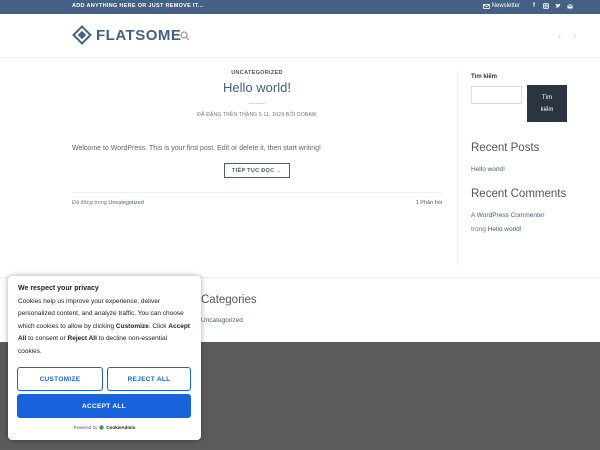  What do you see at coordinates (229, 300) in the screenshot?
I see `categories-heading: Categories` at bounding box center [229, 300].